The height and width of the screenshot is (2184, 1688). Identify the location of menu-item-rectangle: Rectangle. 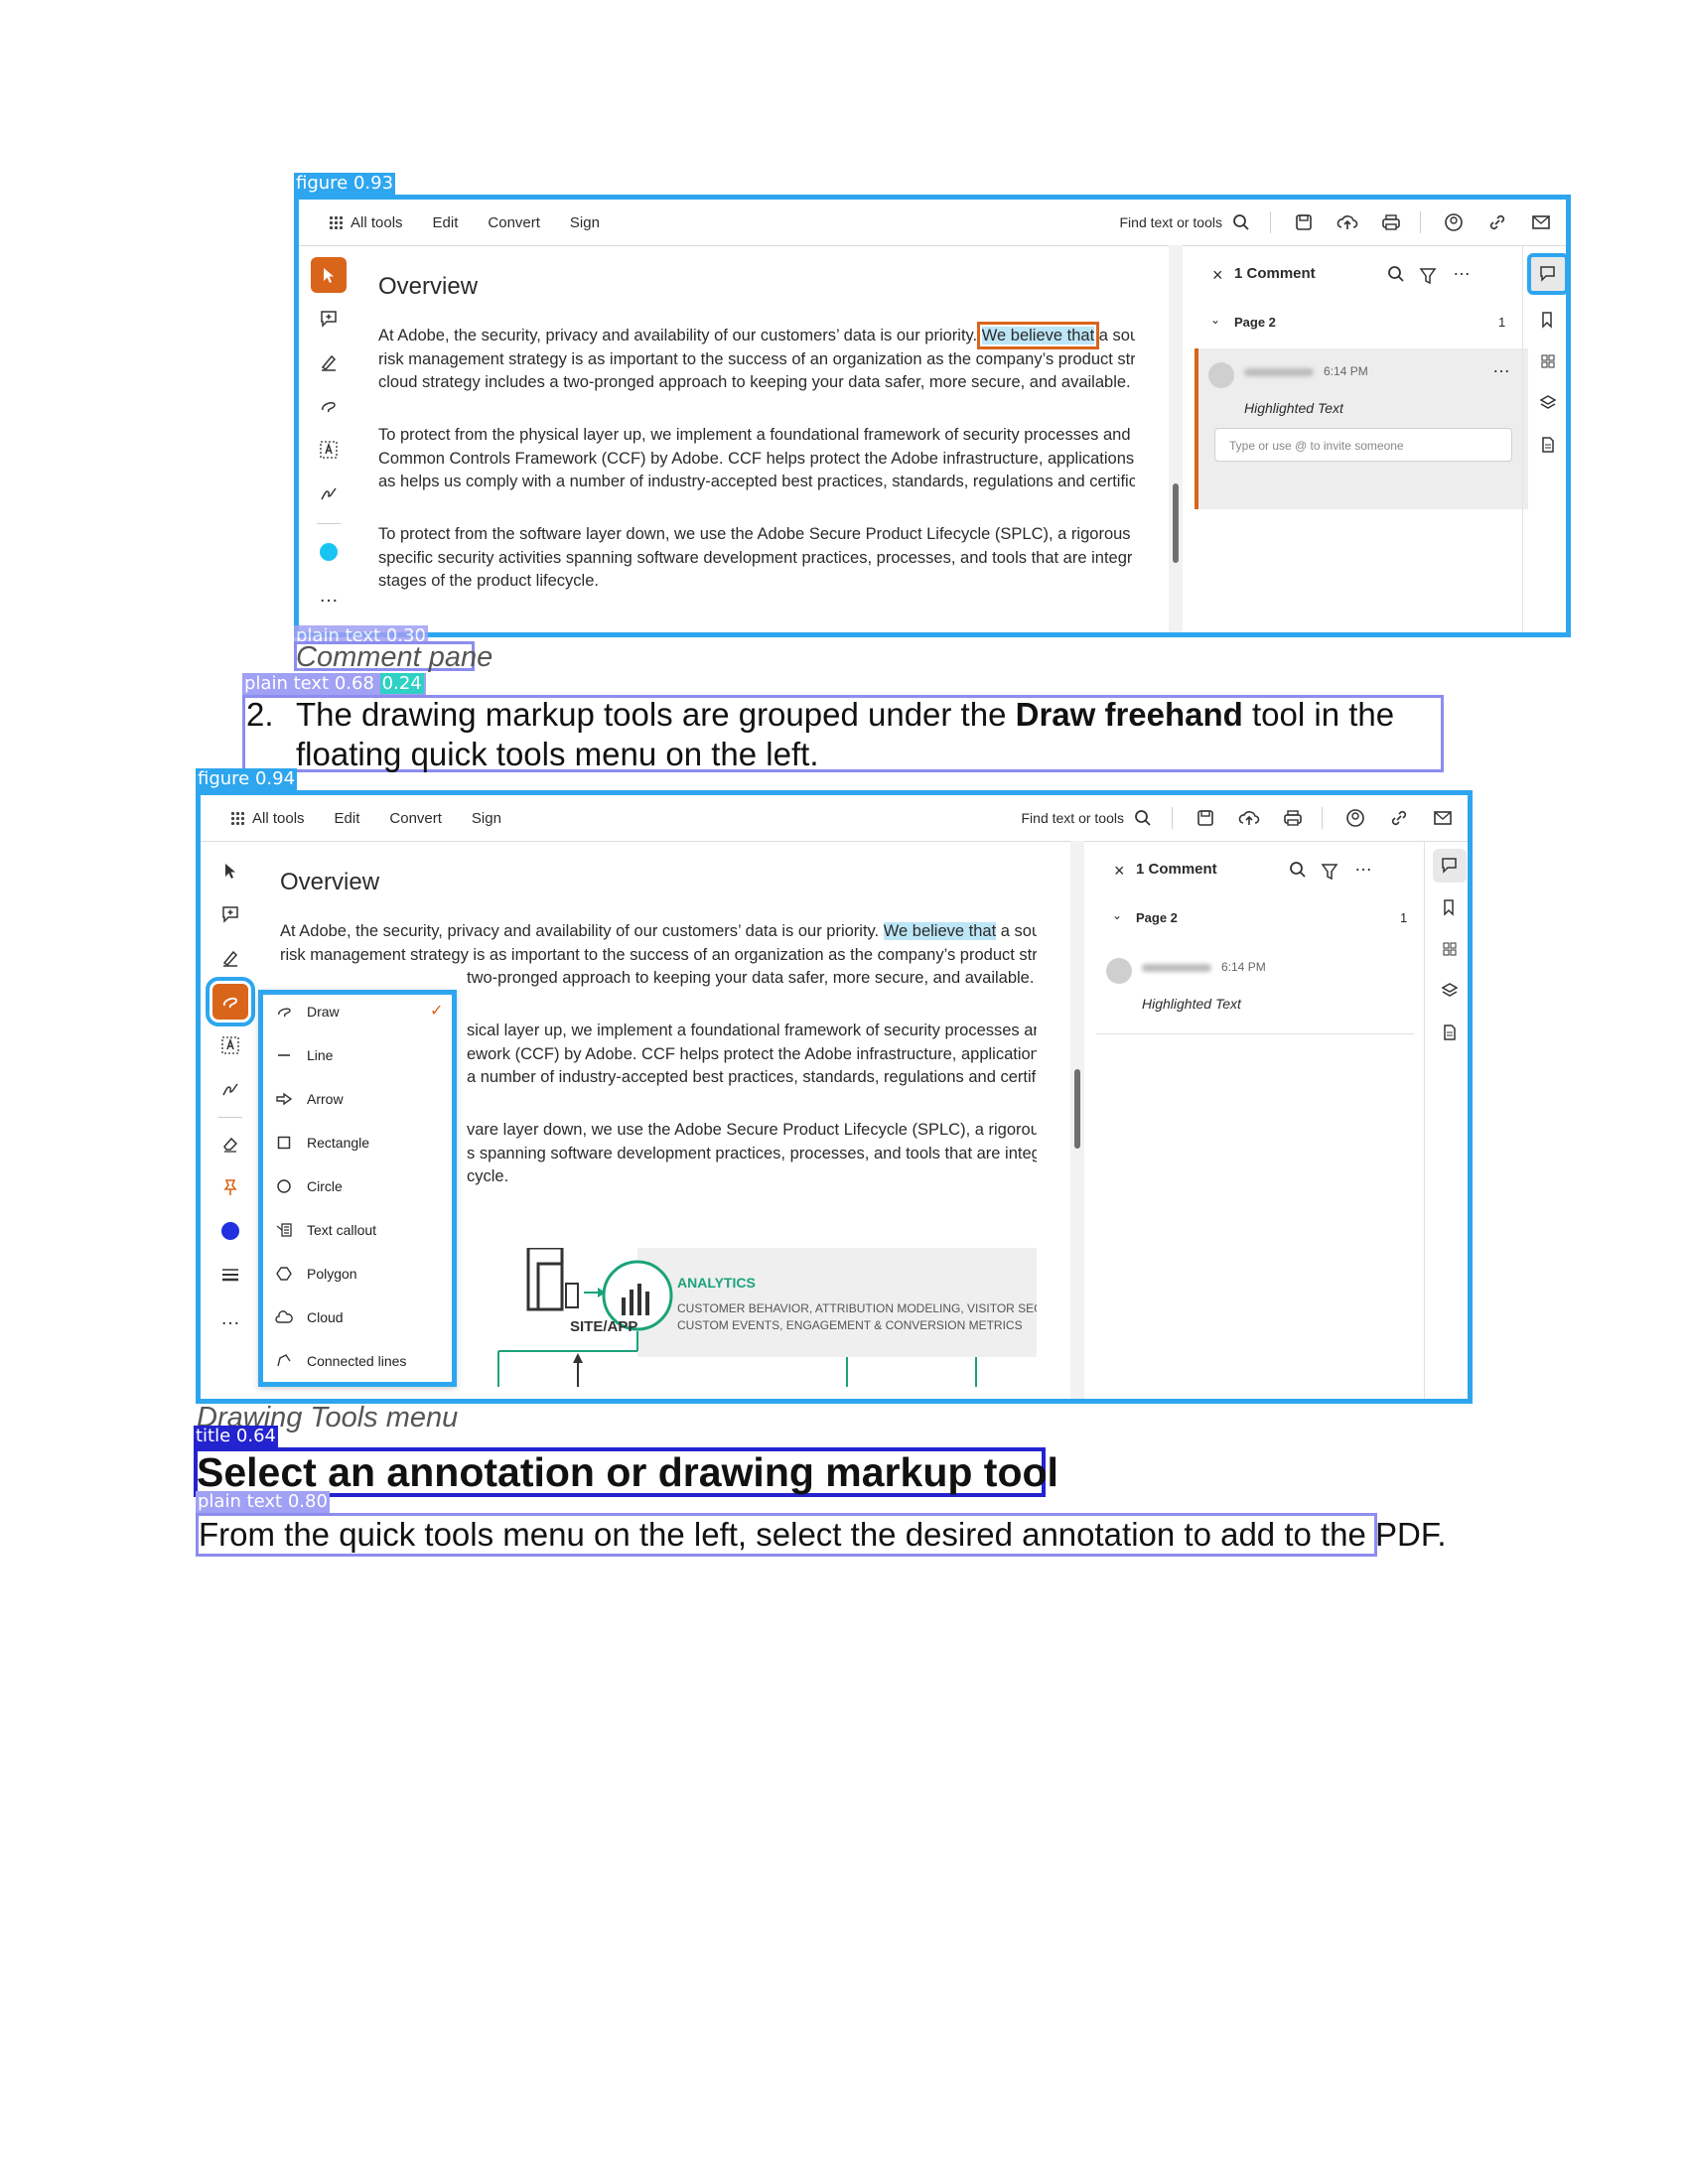
(321, 1143).